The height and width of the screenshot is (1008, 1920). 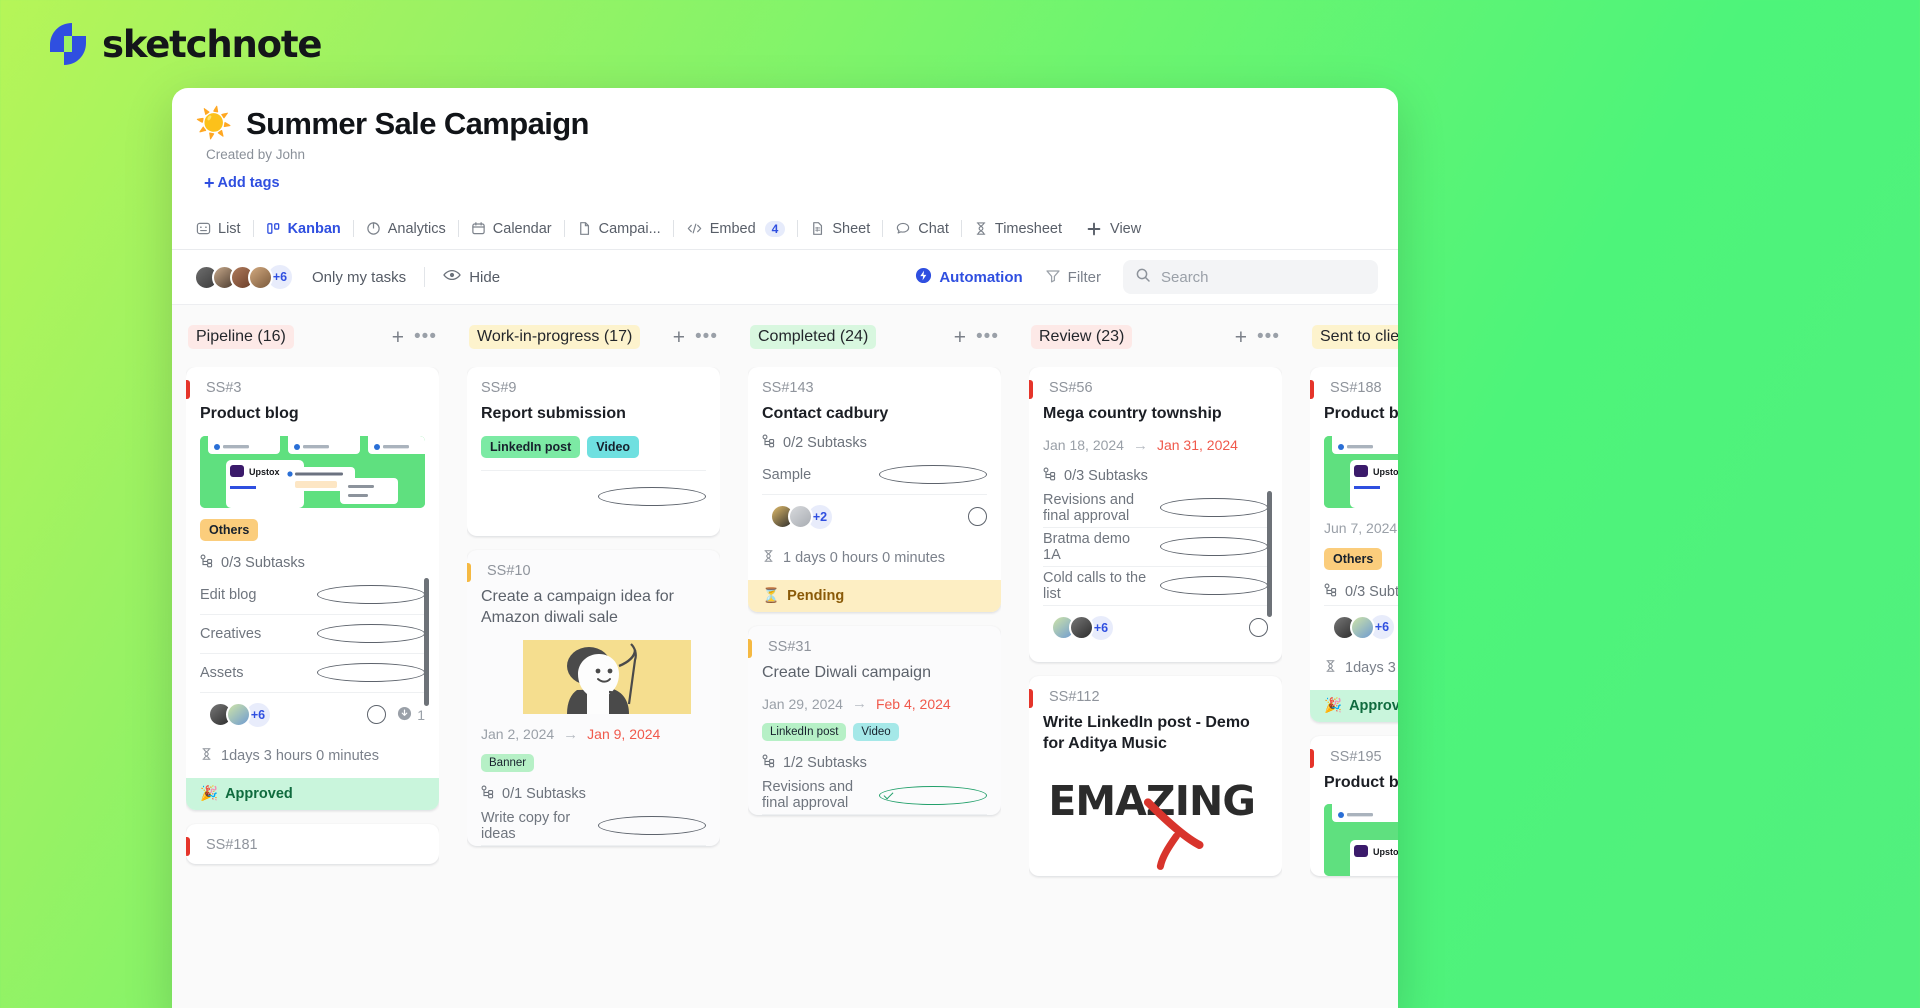 What do you see at coordinates (859, 704) in the screenshot?
I see `arrow-right-icon: →` at bounding box center [859, 704].